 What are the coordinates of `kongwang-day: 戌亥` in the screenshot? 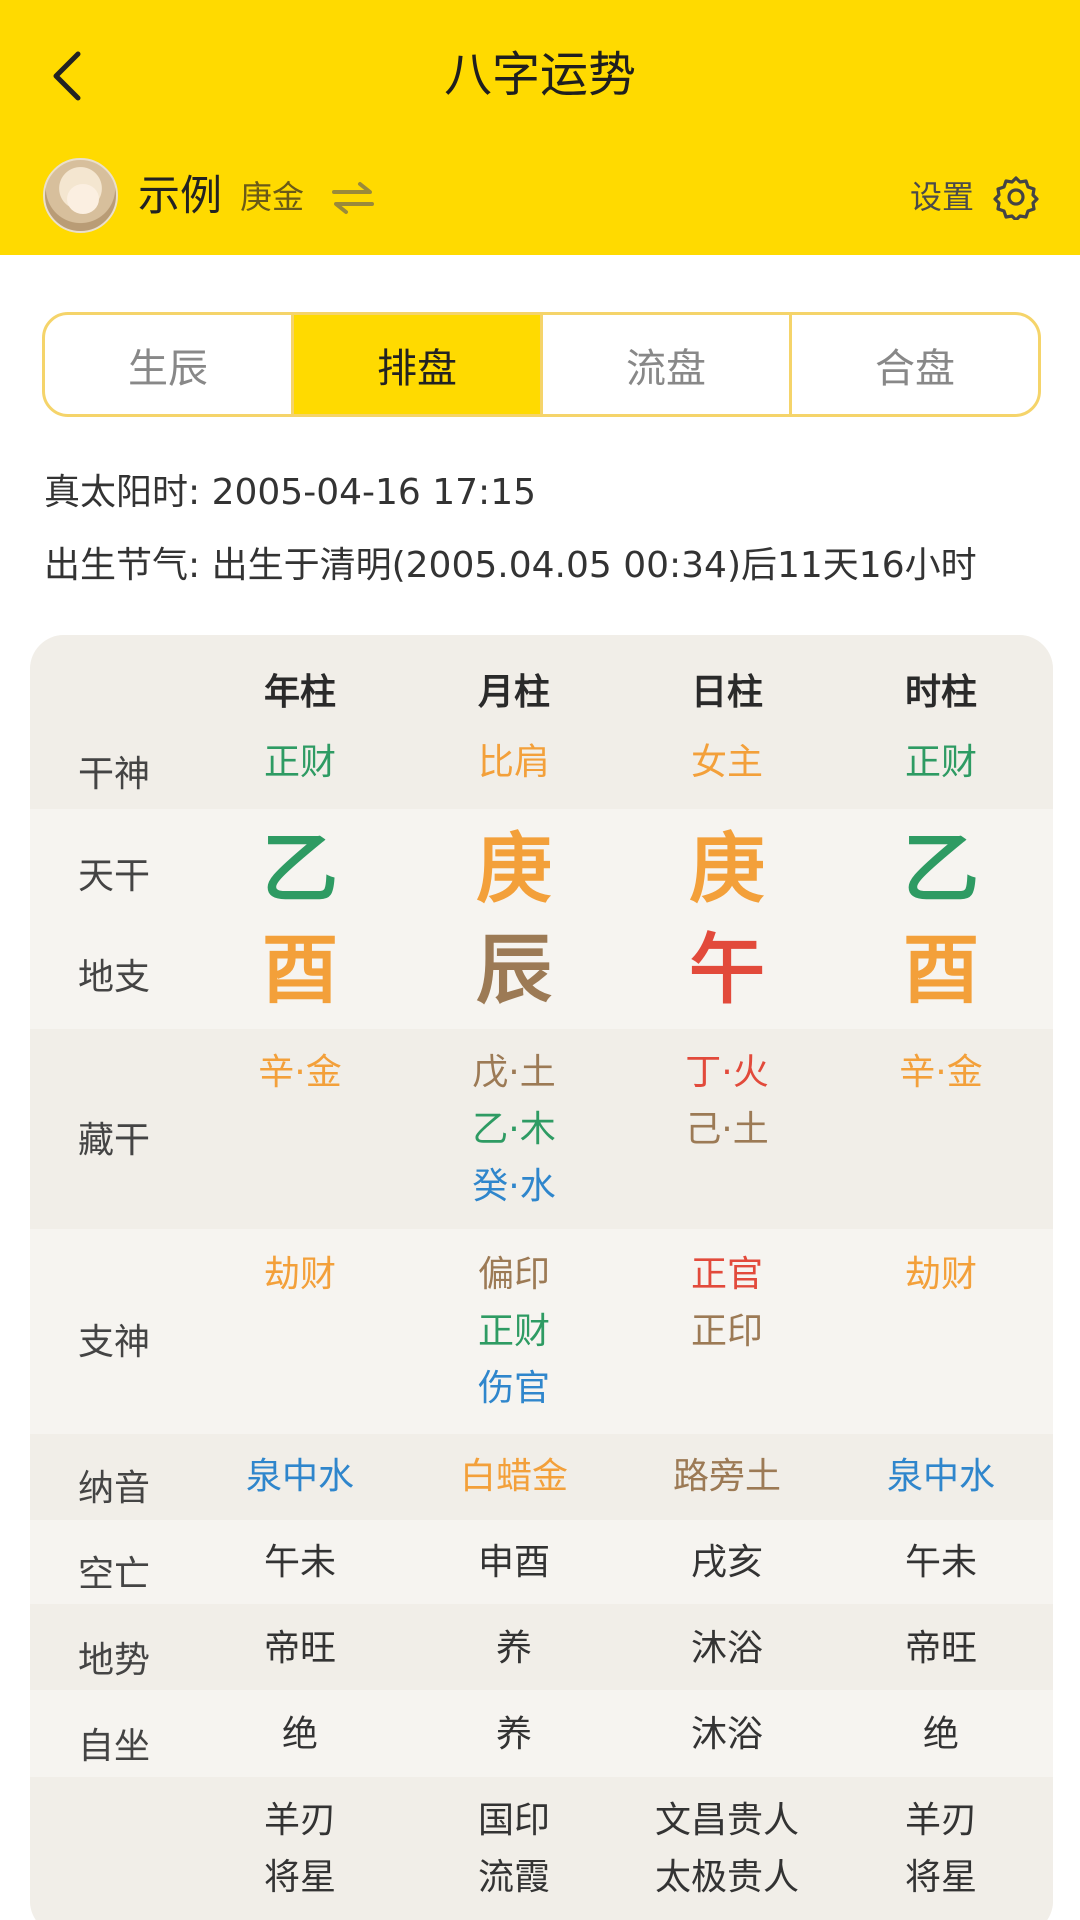 It's located at (726, 1562).